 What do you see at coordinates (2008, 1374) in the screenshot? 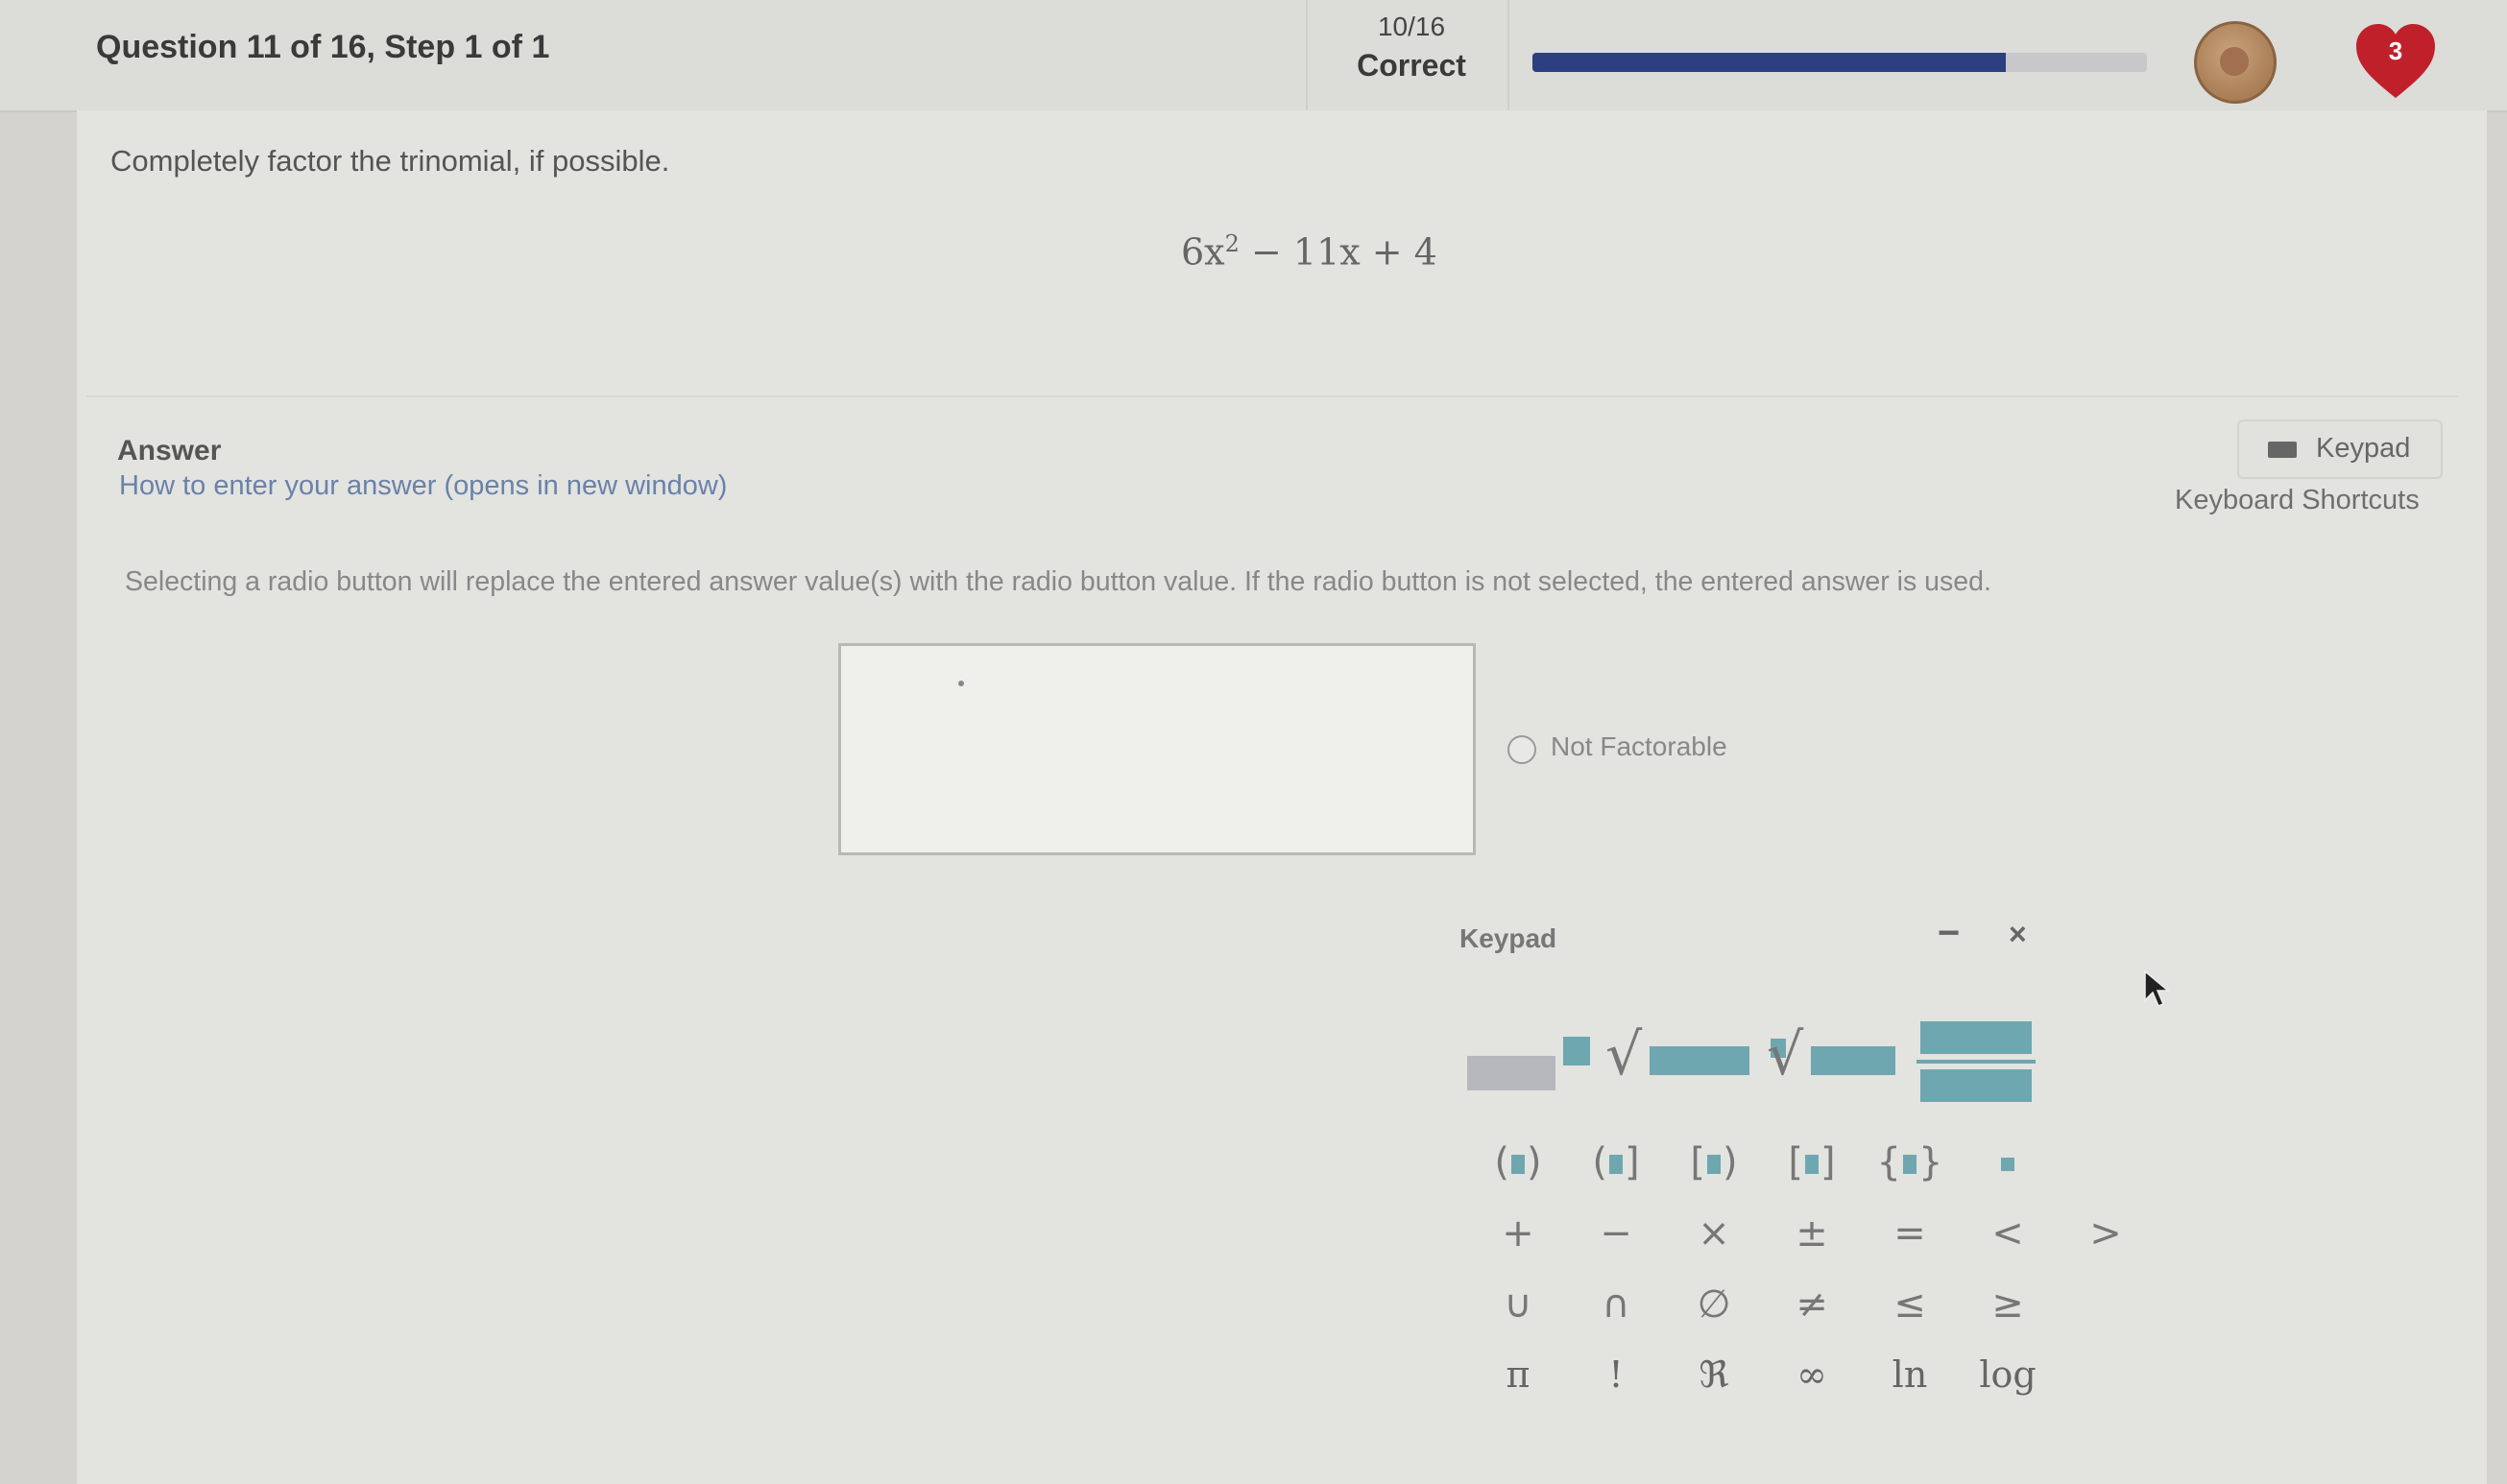
I see `keypad-key: log` at bounding box center [2008, 1374].